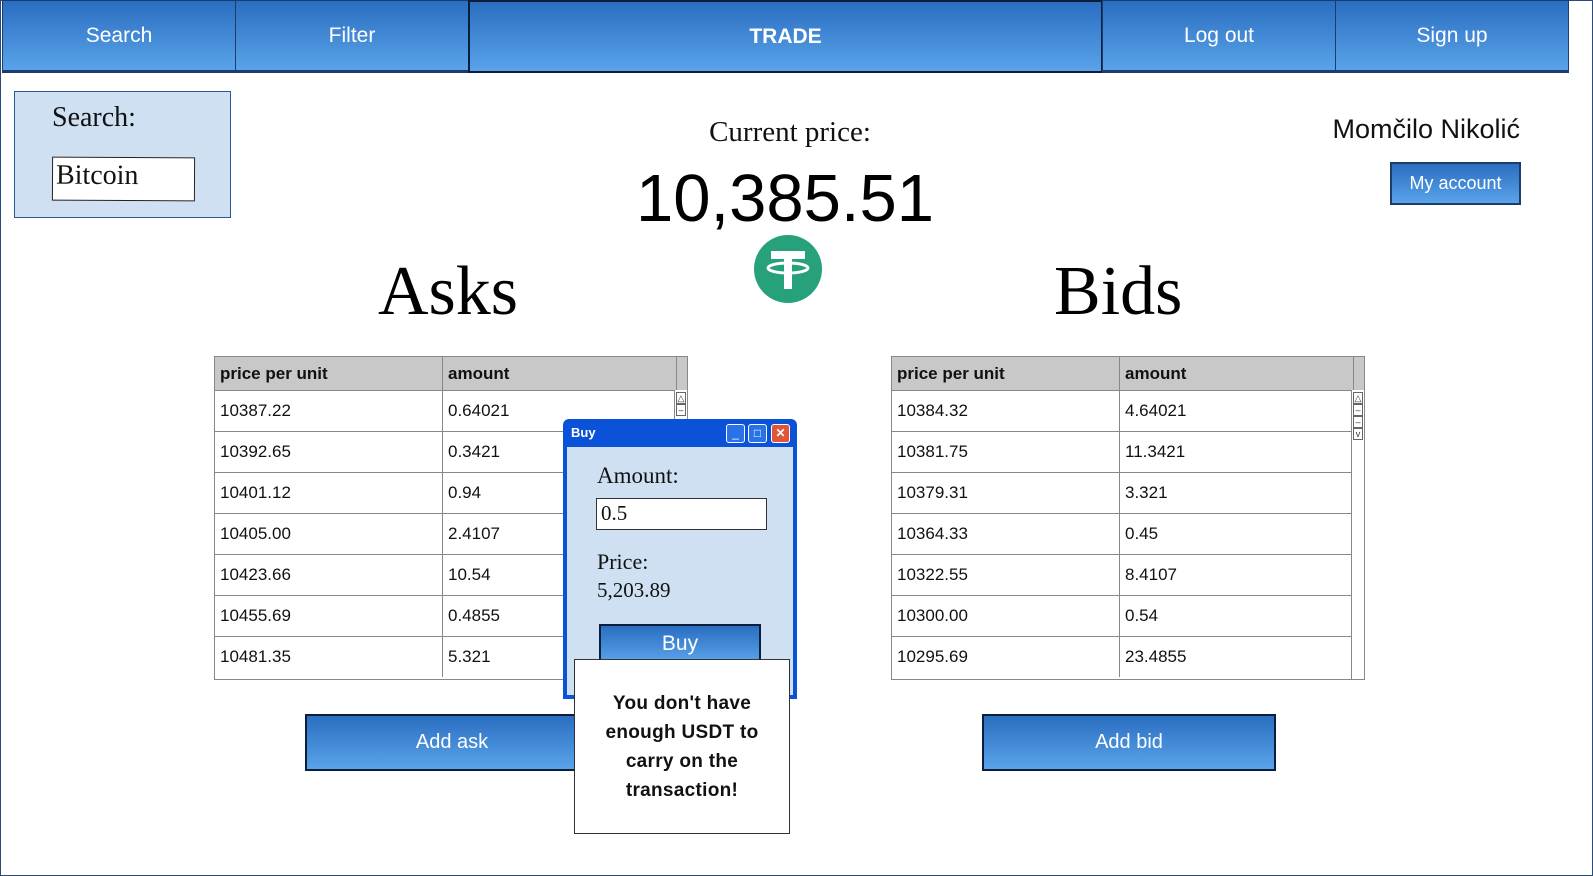 Image resolution: width=1593 pixels, height=876 pixels. I want to click on nav-logout-button: Log out, so click(1219, 36).